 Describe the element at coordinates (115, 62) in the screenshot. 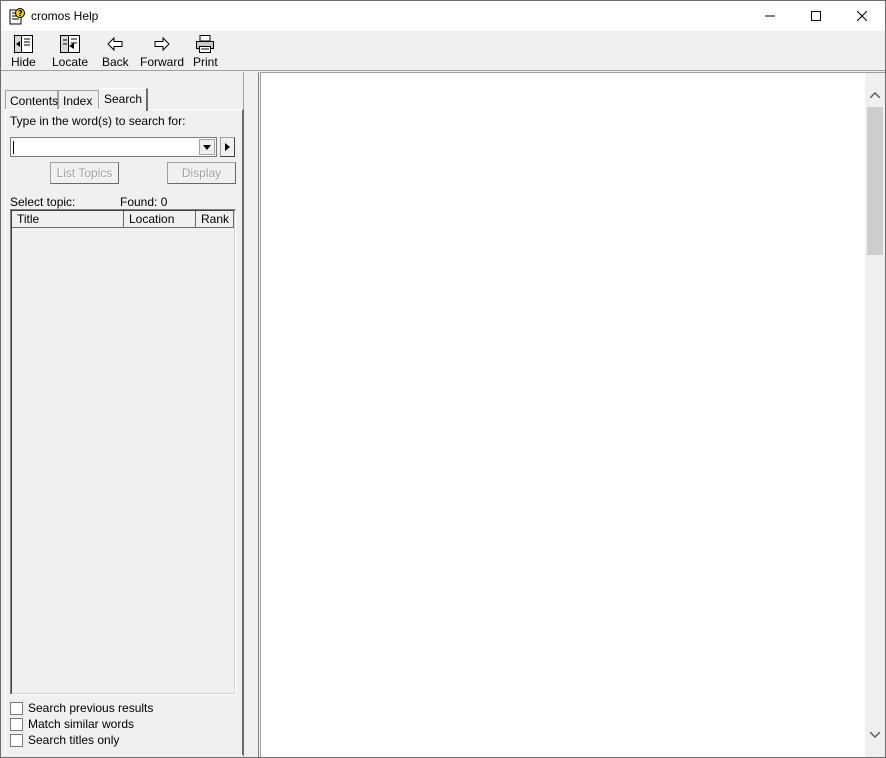

I see `back-label: Back` at that location.